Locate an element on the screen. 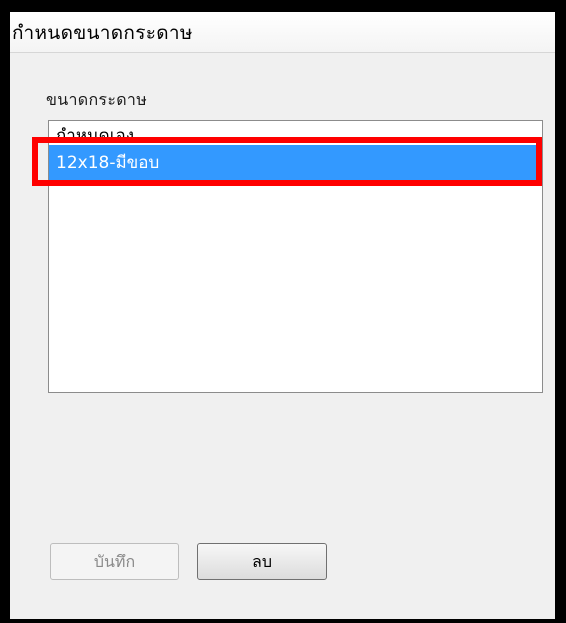 The height and width of the screenshot is (623, 566). frame-border-left is located at coordinates (5, 311).